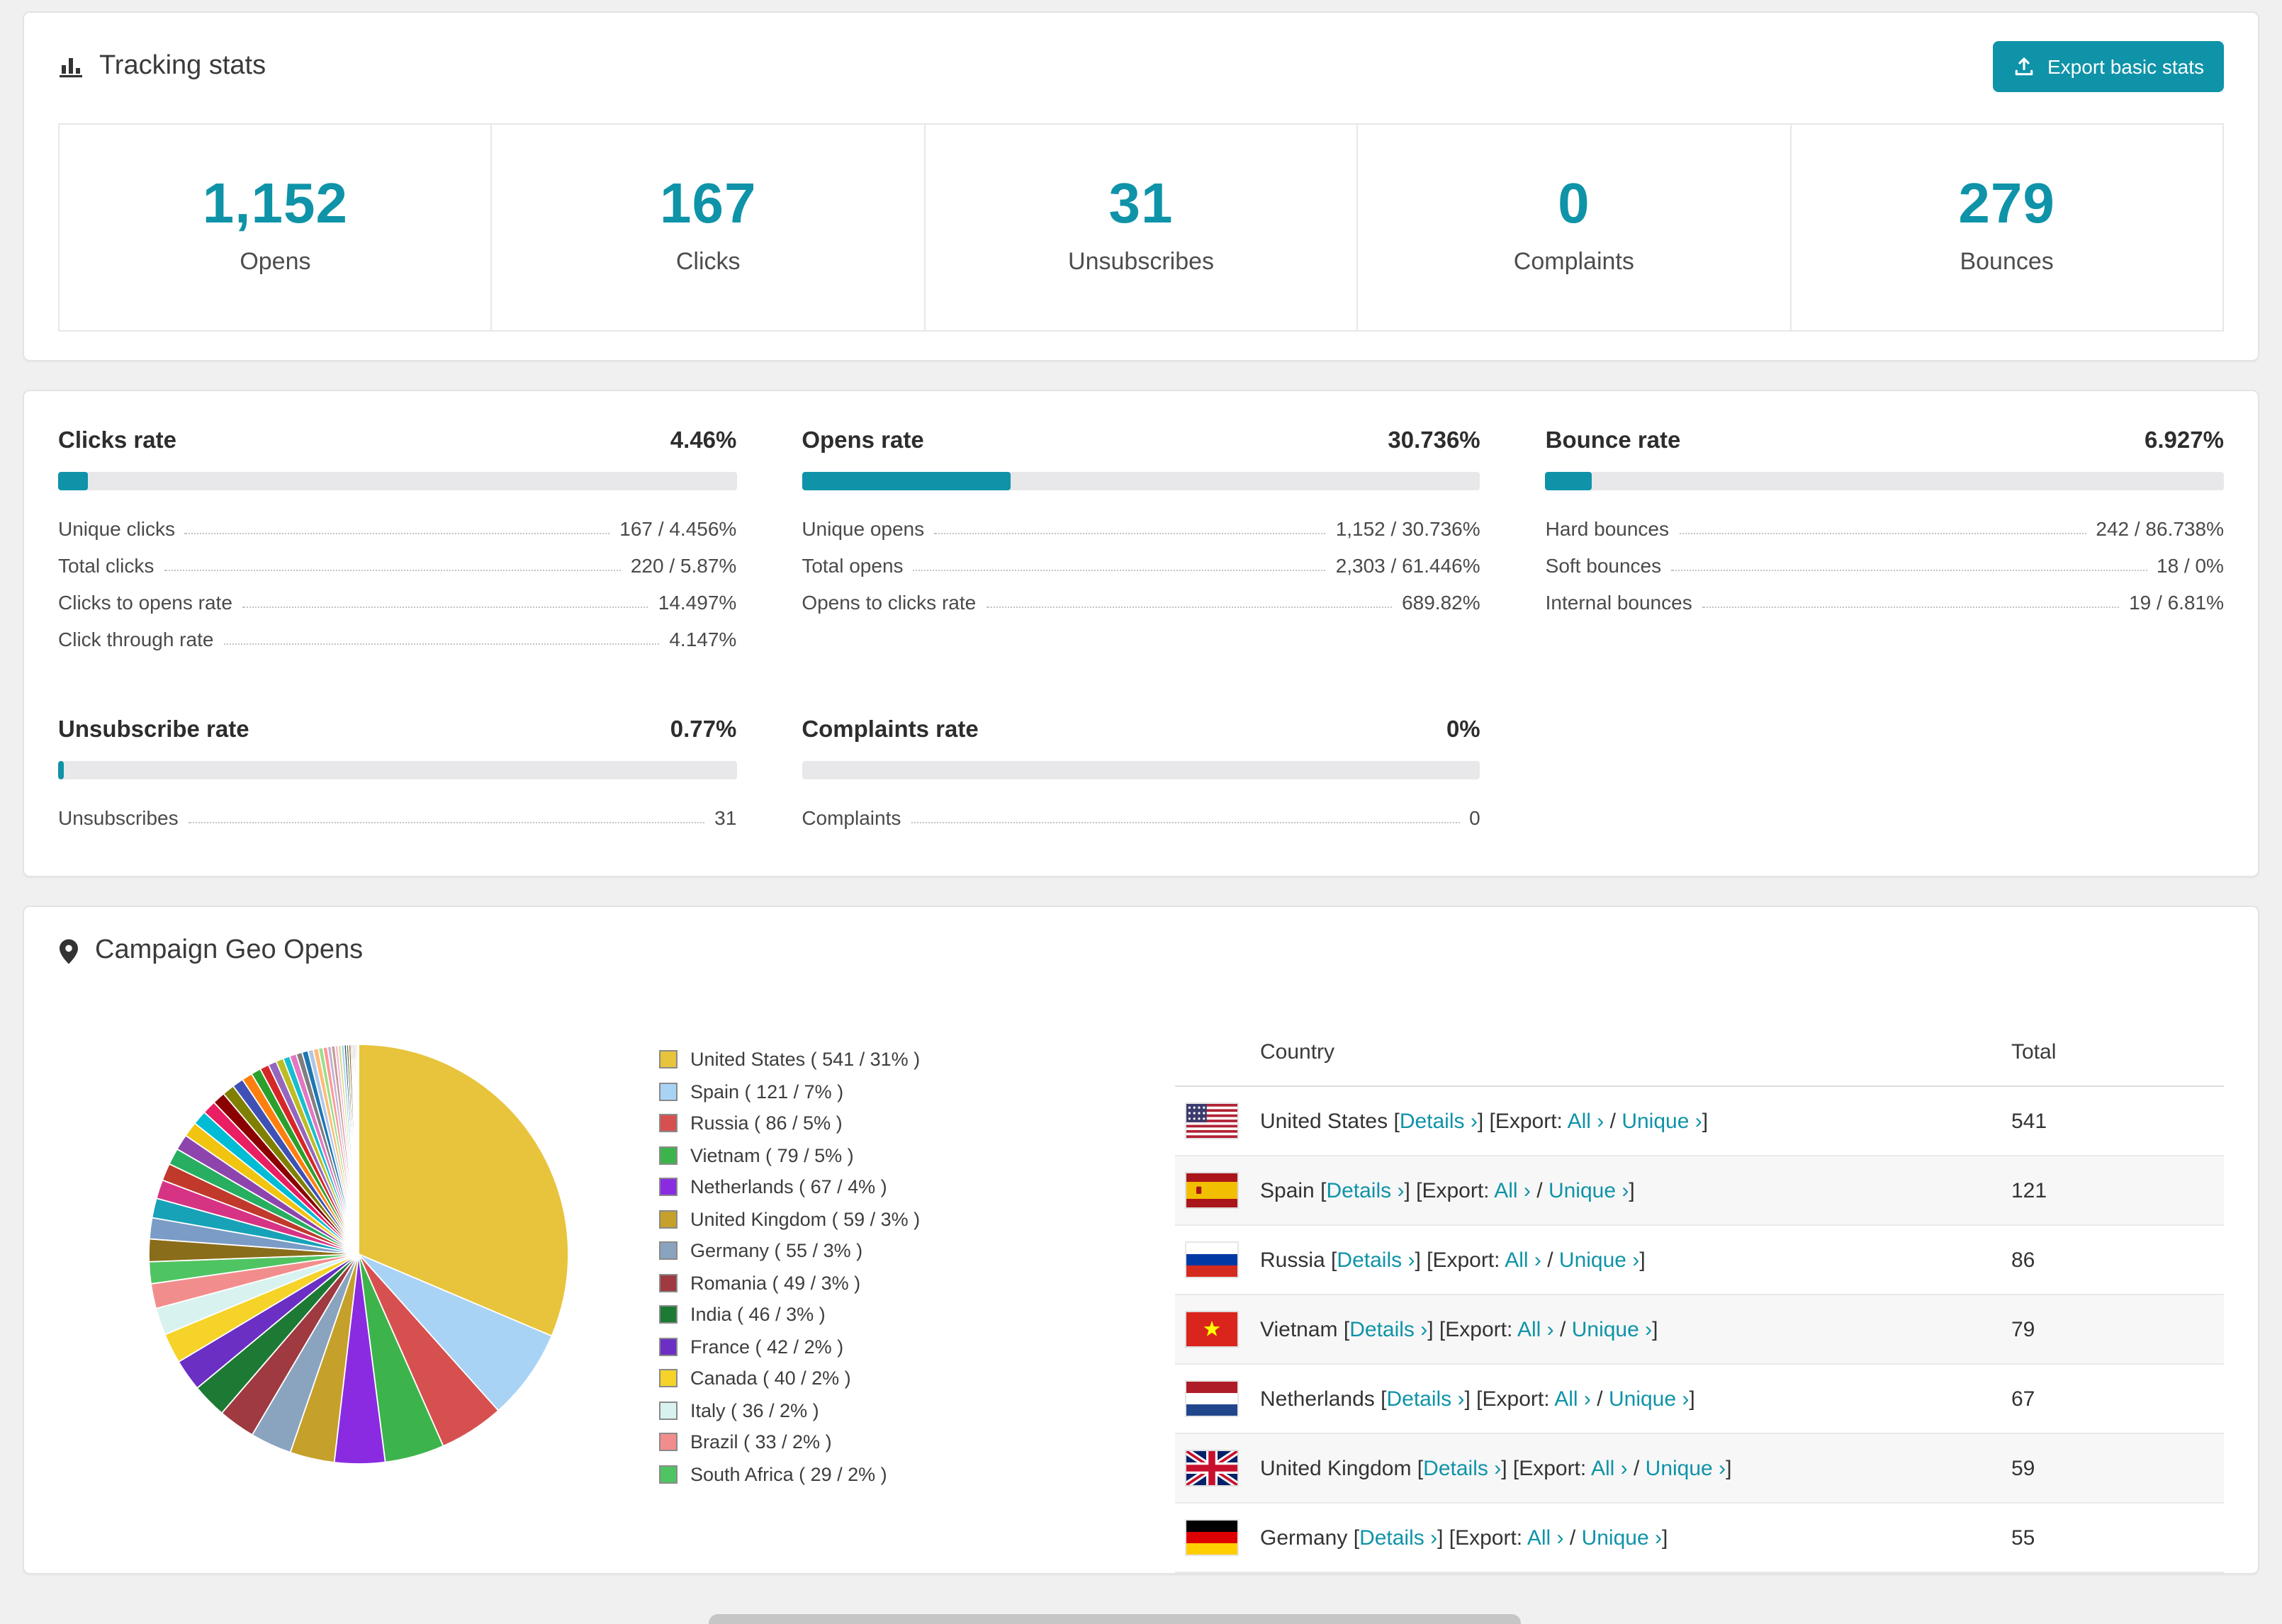 The width and height of the screenshot is (2282, 1624). Describe the element at coordinates (890, 602) in the screenshot. I see `metric-label: Opens to clicks rate` at that location.